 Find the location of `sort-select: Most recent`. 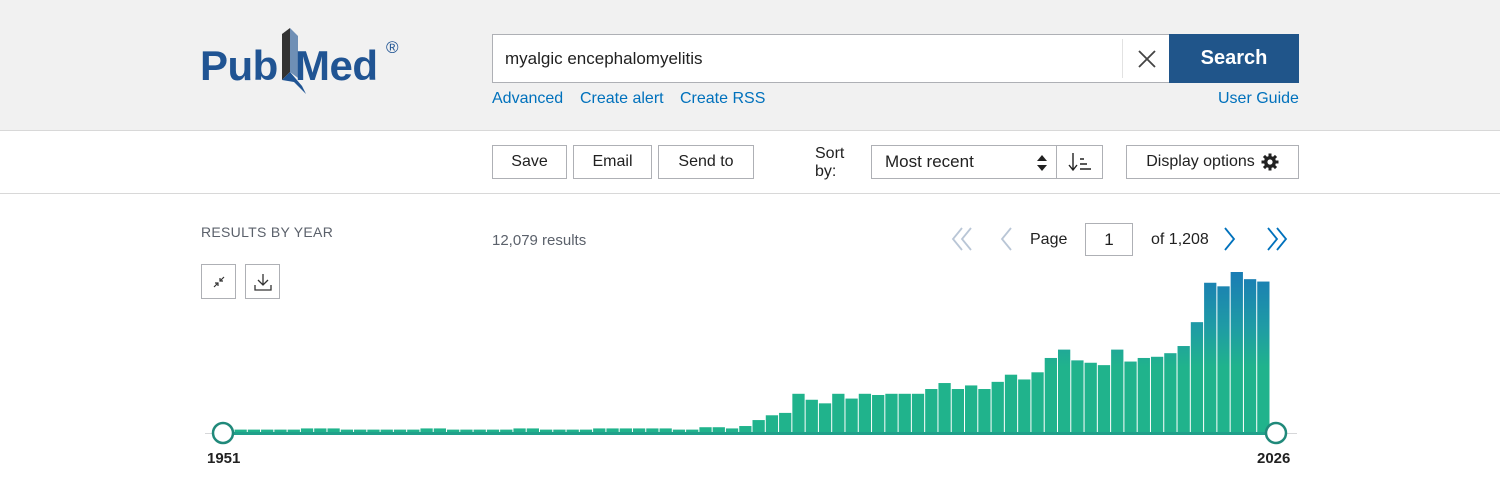

sort-select: Most recent is located at coordinates (964, 162).